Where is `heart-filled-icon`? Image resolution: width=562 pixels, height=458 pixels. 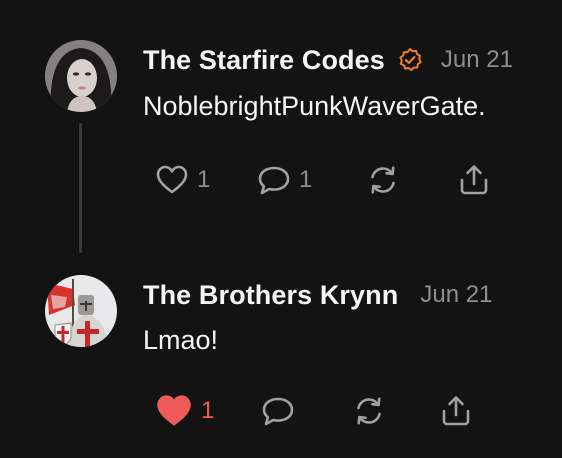 heart-filled-icon is located at coordinates (174, 410).